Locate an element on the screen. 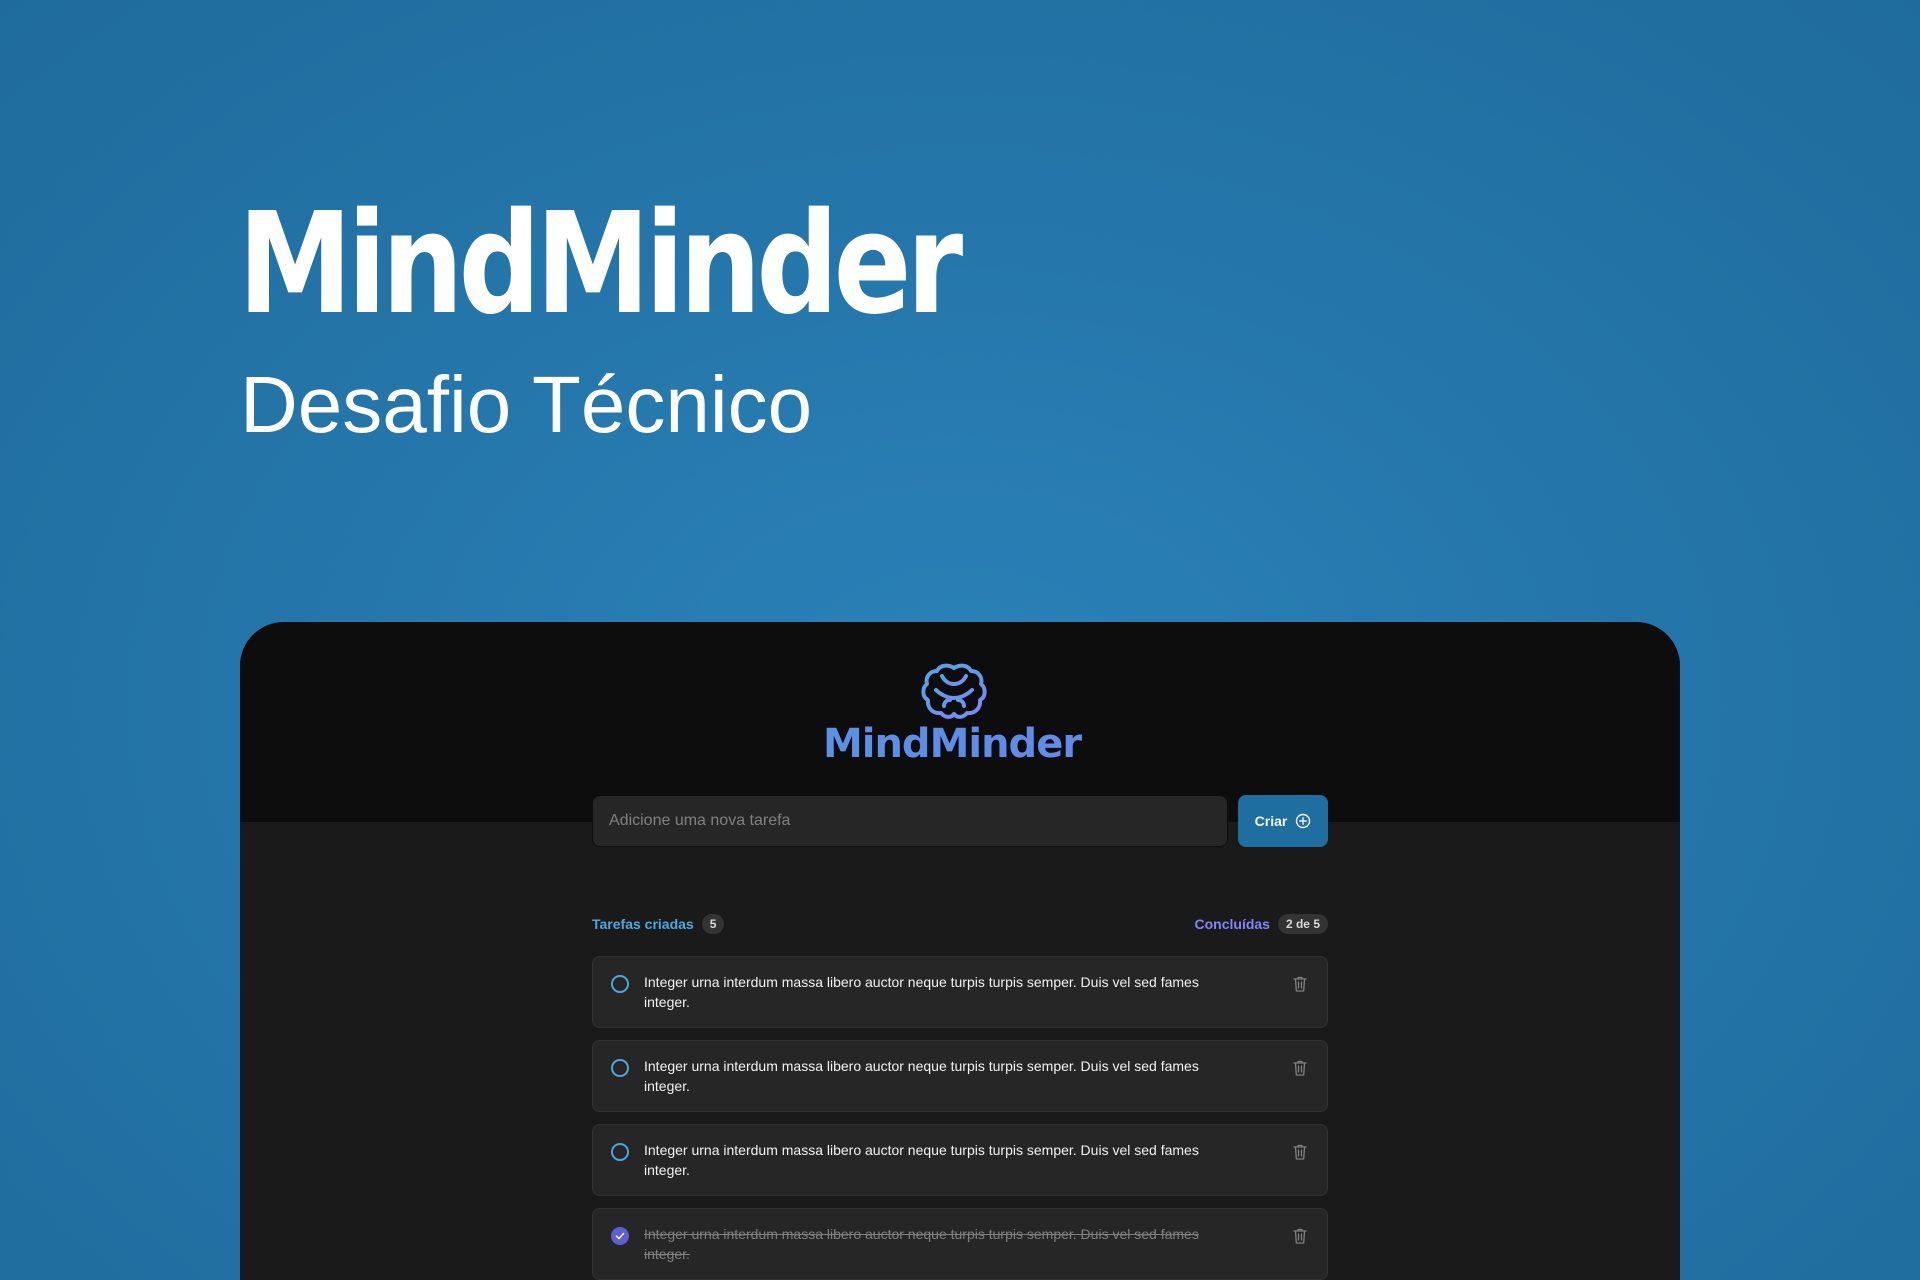 The width and height of the screenshot is (1920, 1280). create-button-label: Criar is located at coordinates (1271, 821).